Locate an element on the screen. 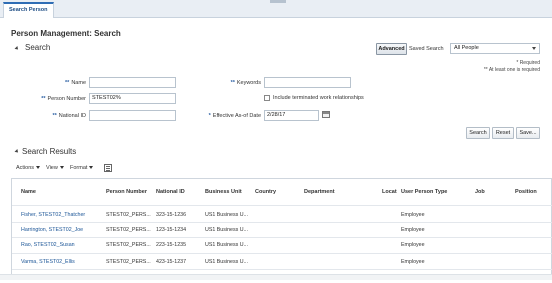 This screenshot has width=552, height=283. calendar-icon is located at coordinates (326, 114).